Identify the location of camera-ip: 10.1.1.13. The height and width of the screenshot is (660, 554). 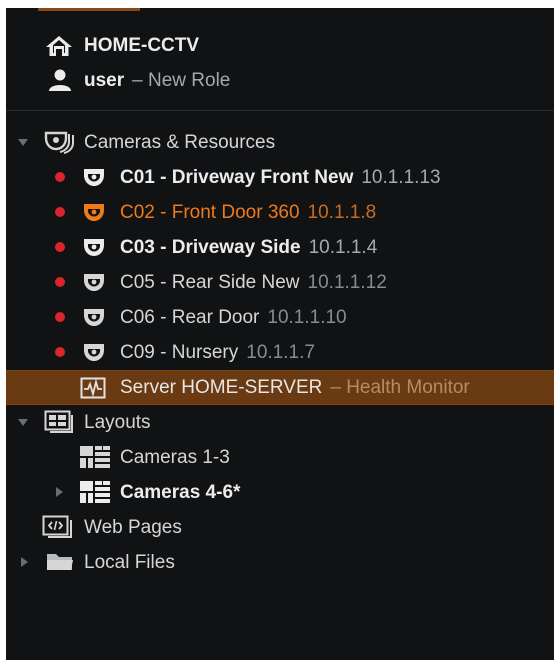
(401, 177).